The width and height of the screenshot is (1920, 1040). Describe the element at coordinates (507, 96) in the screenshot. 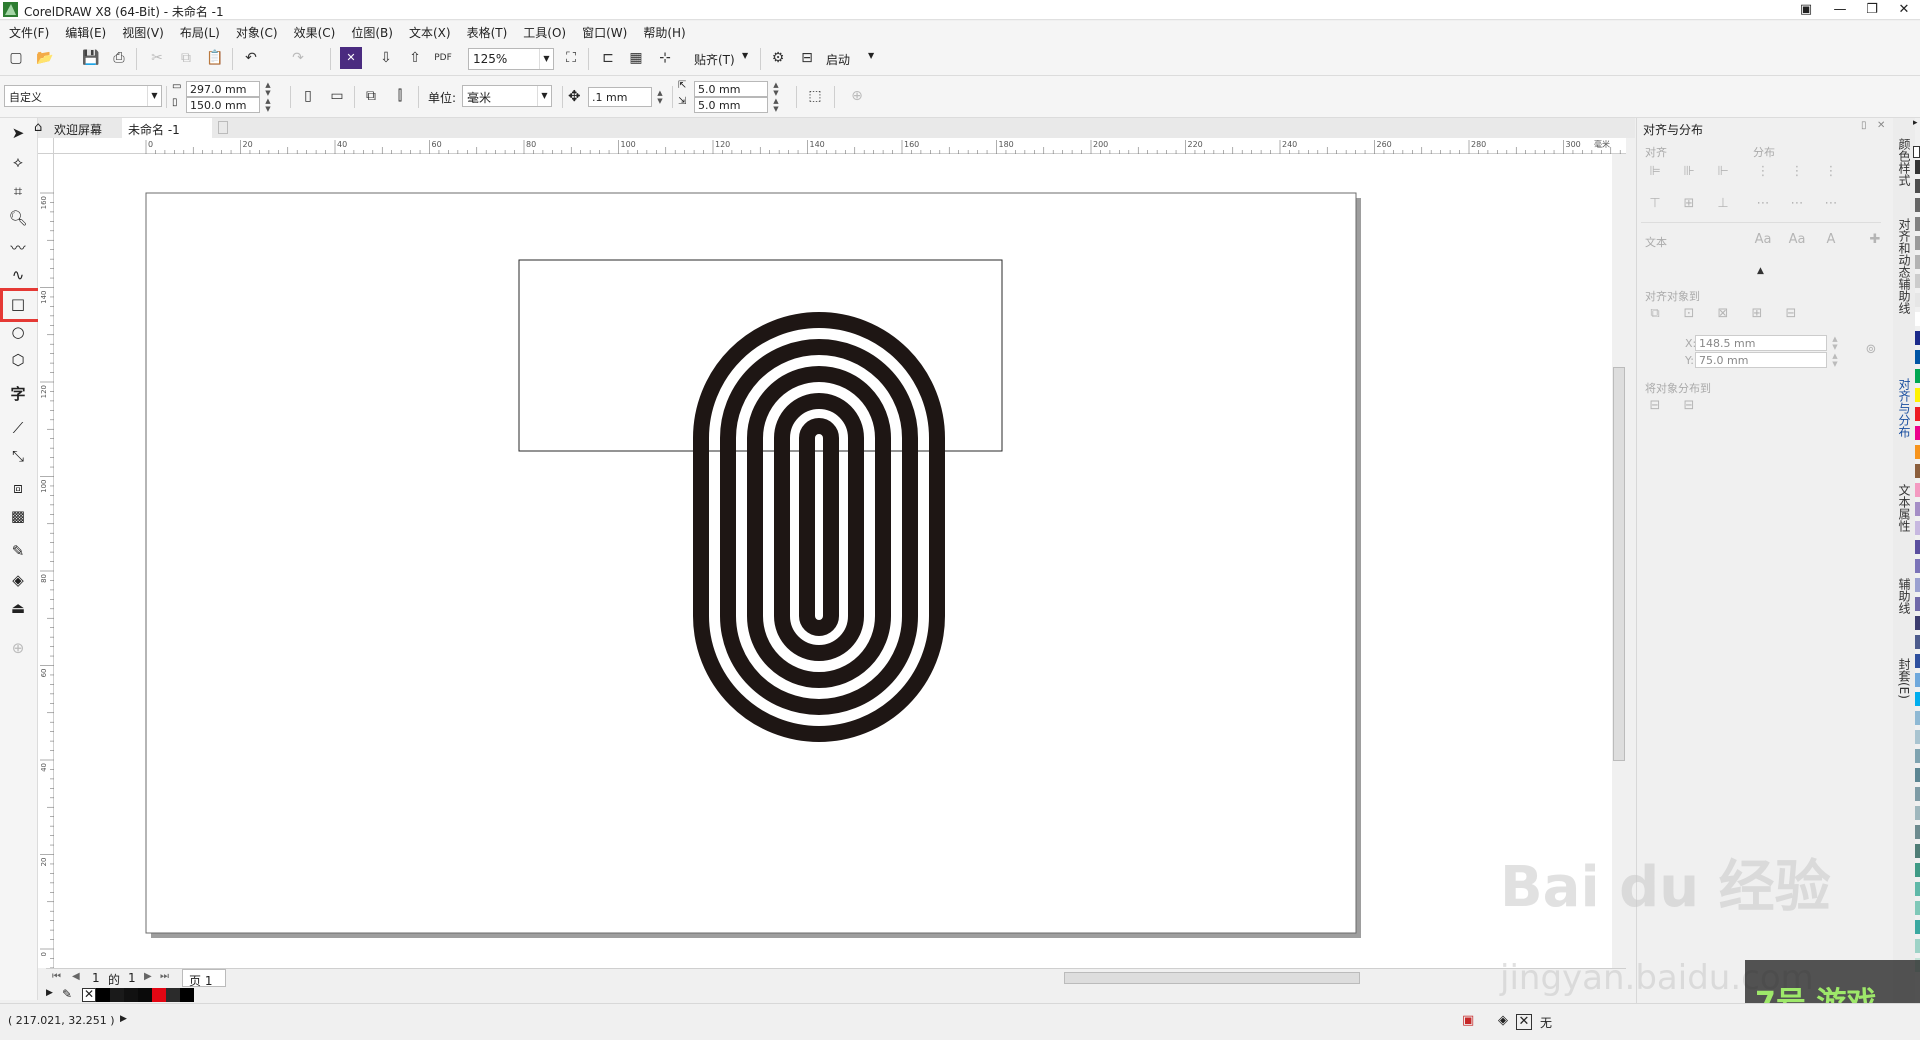

I see `units-select: 毫米 ▼` at that location.